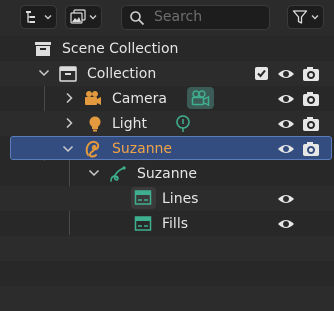 This screenshot has width=334, height=311. I want to click on light-bulb-icon, so click(95, 124).